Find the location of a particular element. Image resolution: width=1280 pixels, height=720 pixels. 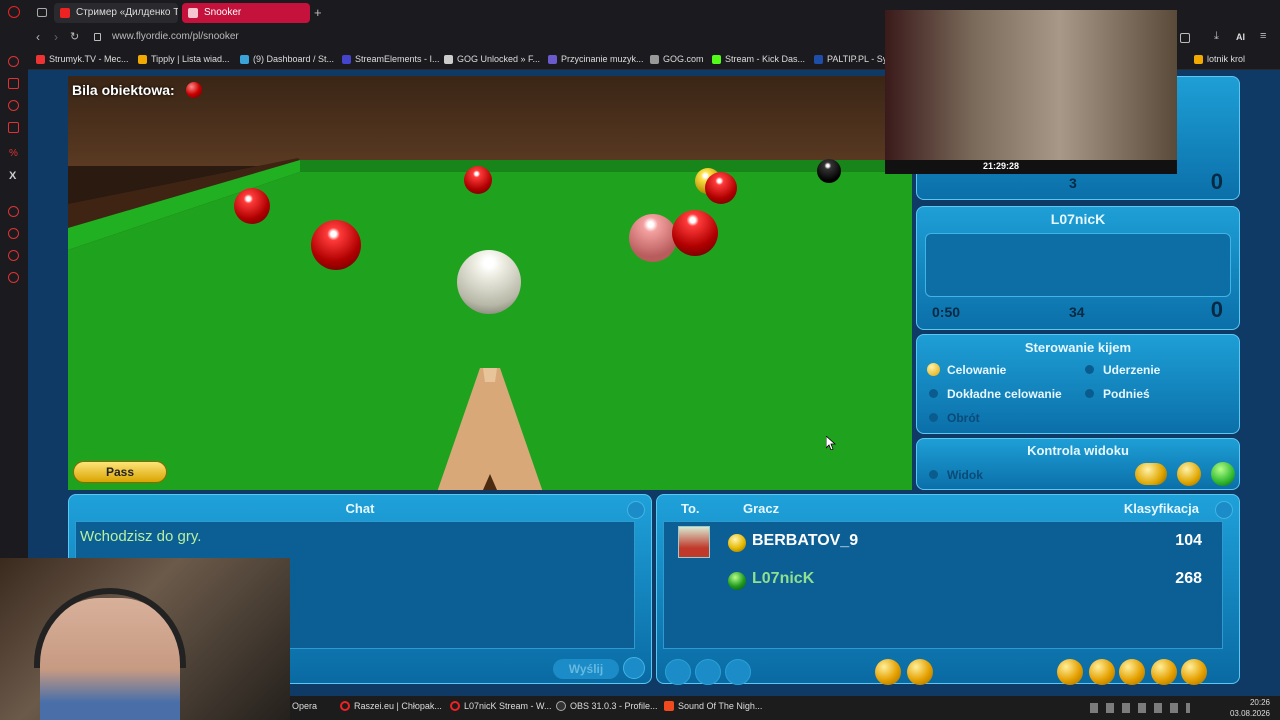

cue-ball is located at coordinates (489, 282).